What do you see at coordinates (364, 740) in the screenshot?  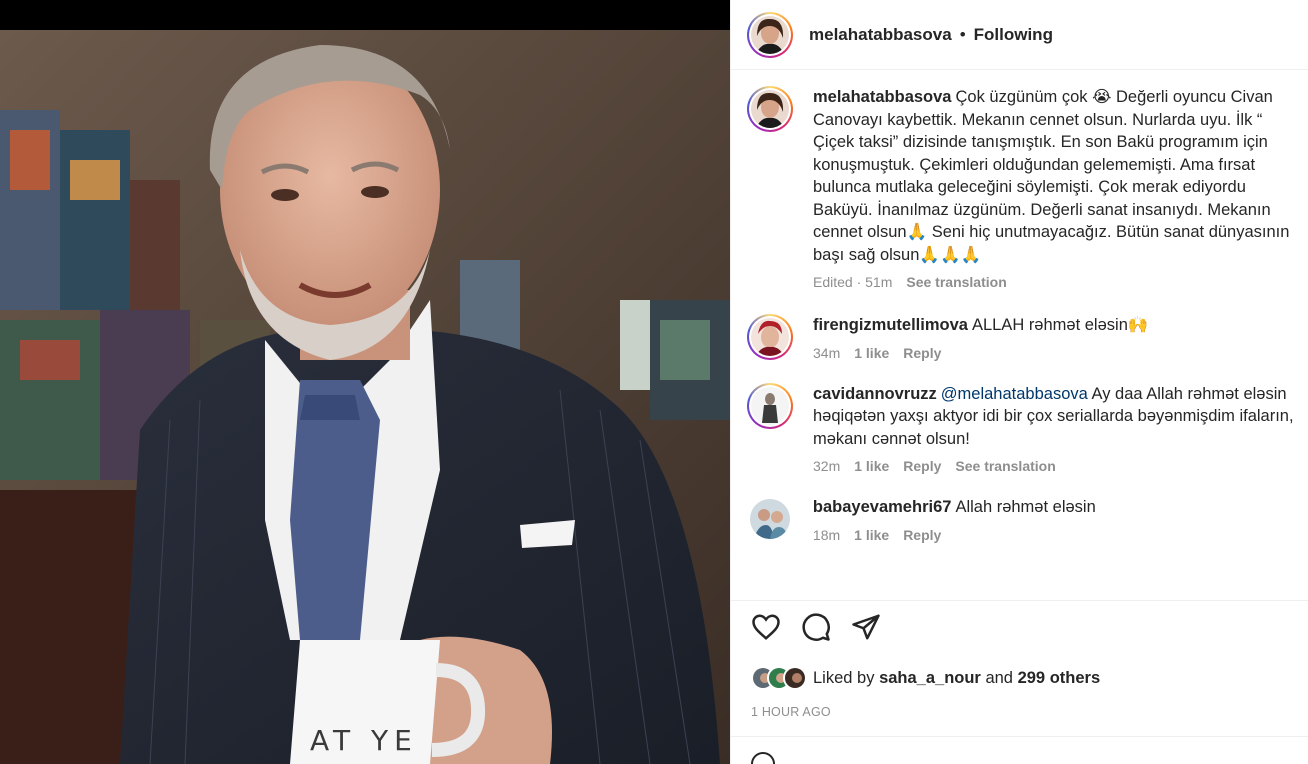 I see `mug-logo: AT YE` at bounding box center [364, 740].